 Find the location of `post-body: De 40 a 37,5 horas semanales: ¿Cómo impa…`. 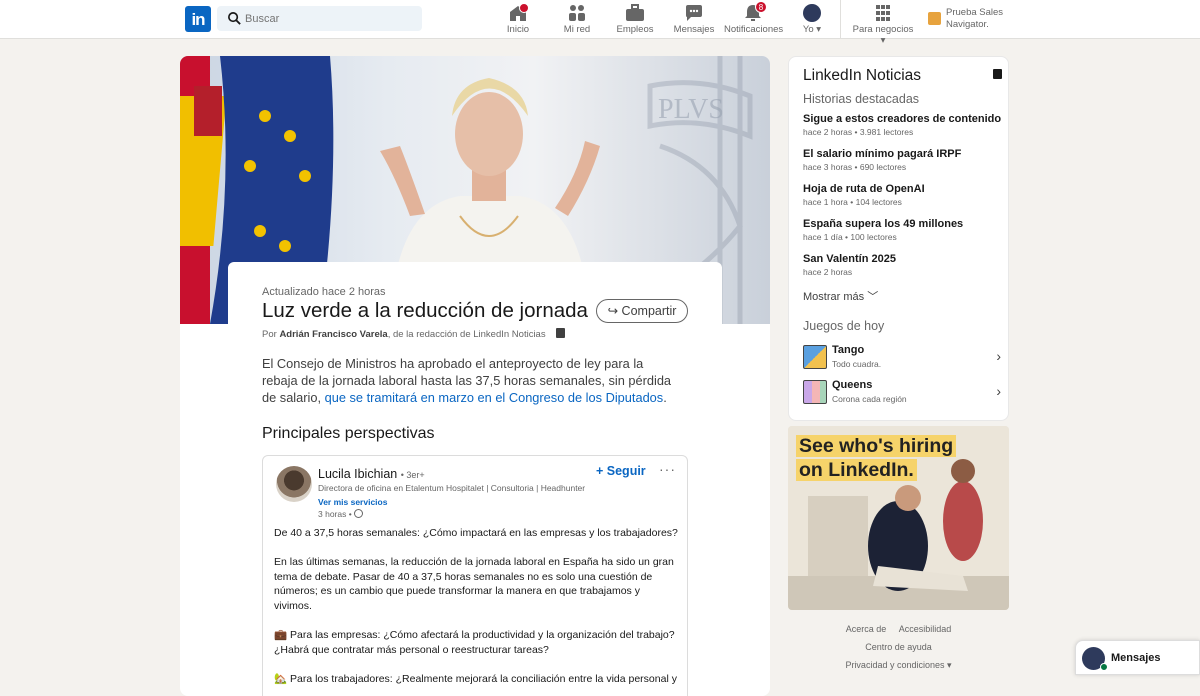

post-body: De 40 a 37,5 horas semanales: ¿Cómo impa… is located at coordinates (476, 611).